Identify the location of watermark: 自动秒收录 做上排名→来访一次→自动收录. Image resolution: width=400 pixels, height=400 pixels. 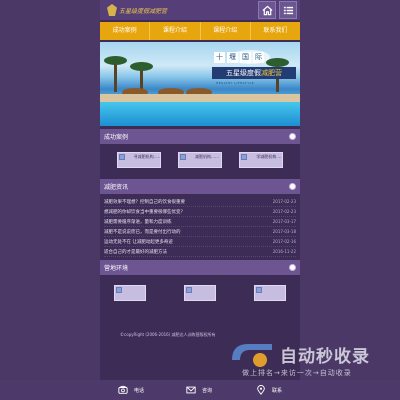
(308, 360).